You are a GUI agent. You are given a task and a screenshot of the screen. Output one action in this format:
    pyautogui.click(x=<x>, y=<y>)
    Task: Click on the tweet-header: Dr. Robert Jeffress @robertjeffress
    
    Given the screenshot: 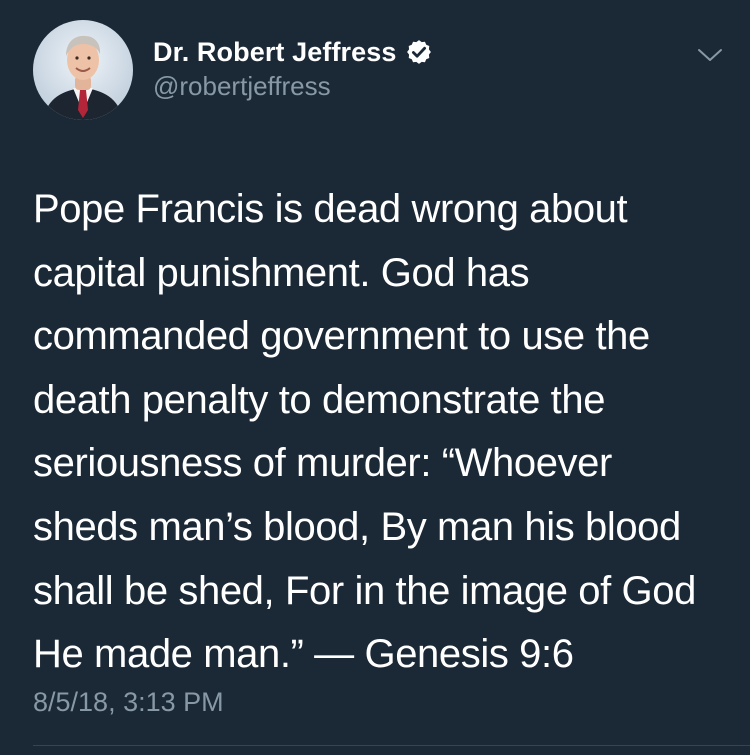 What is the action you would take?
    pyautogui.click(x=378, y=72)
    